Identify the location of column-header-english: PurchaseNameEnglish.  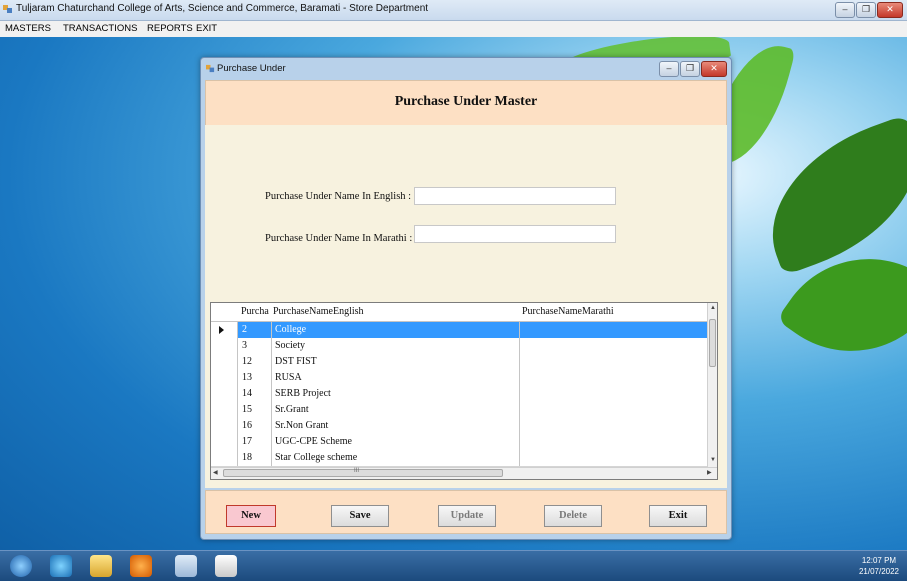
(318, 311).